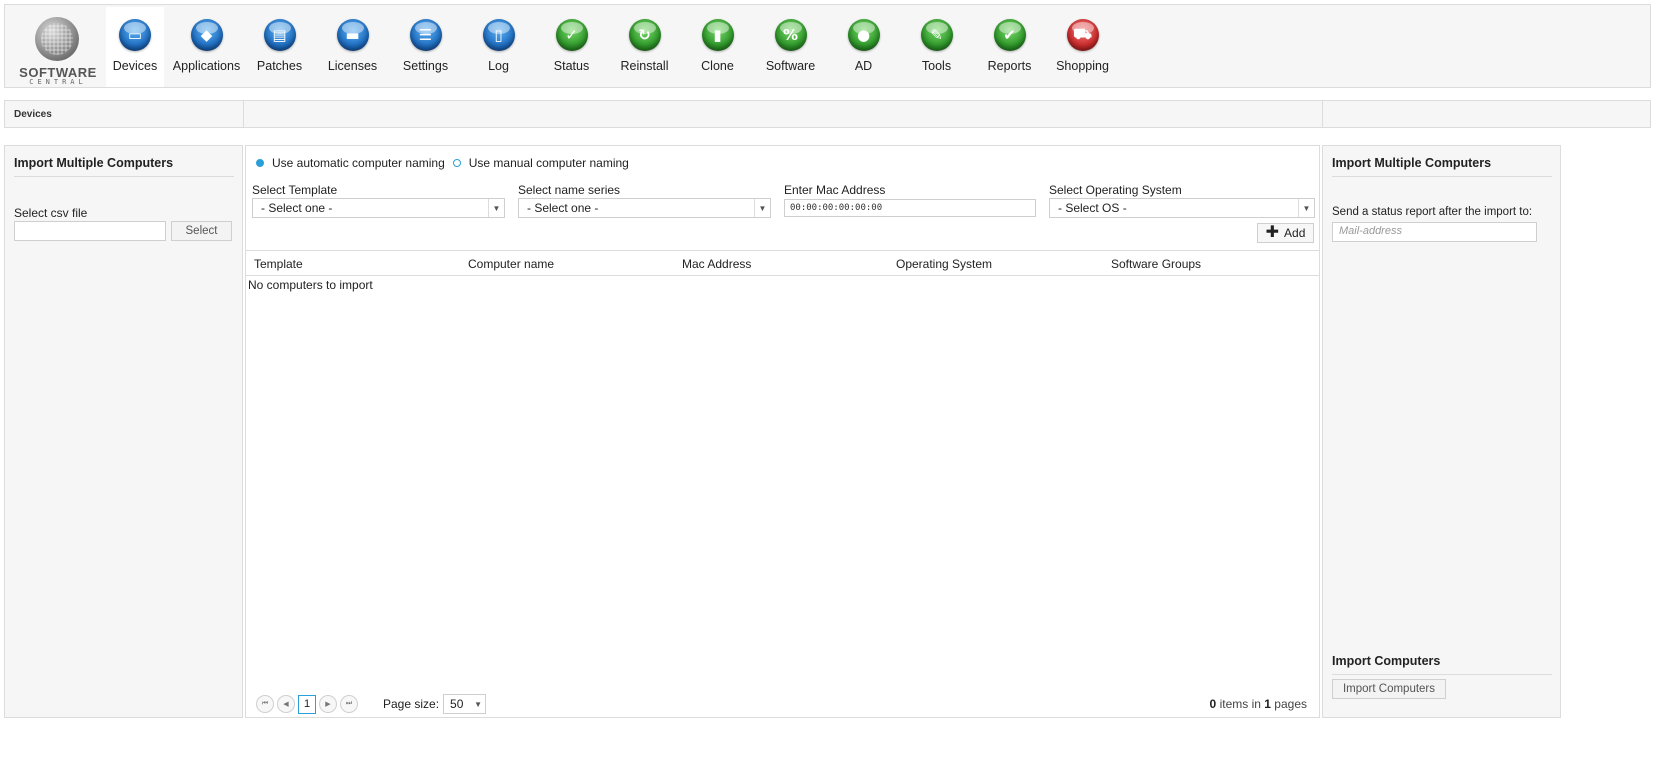 Image resolution: width=1655 pixels, height=766 pixels. What do you see at coordinates (295, 190) in the screenshot?
I see `template-label: Select Template` at bounding box center [295, 190].